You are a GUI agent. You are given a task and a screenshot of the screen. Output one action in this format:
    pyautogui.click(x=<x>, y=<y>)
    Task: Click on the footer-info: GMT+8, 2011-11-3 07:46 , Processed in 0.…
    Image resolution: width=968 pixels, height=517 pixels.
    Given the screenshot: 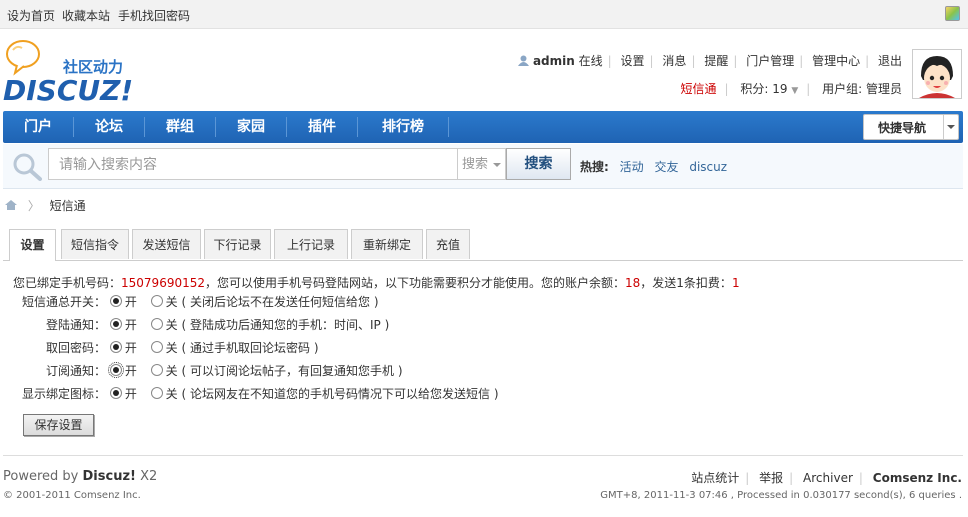 What is the action you would take?
    pyautogui.click(x=781, y=495)
    